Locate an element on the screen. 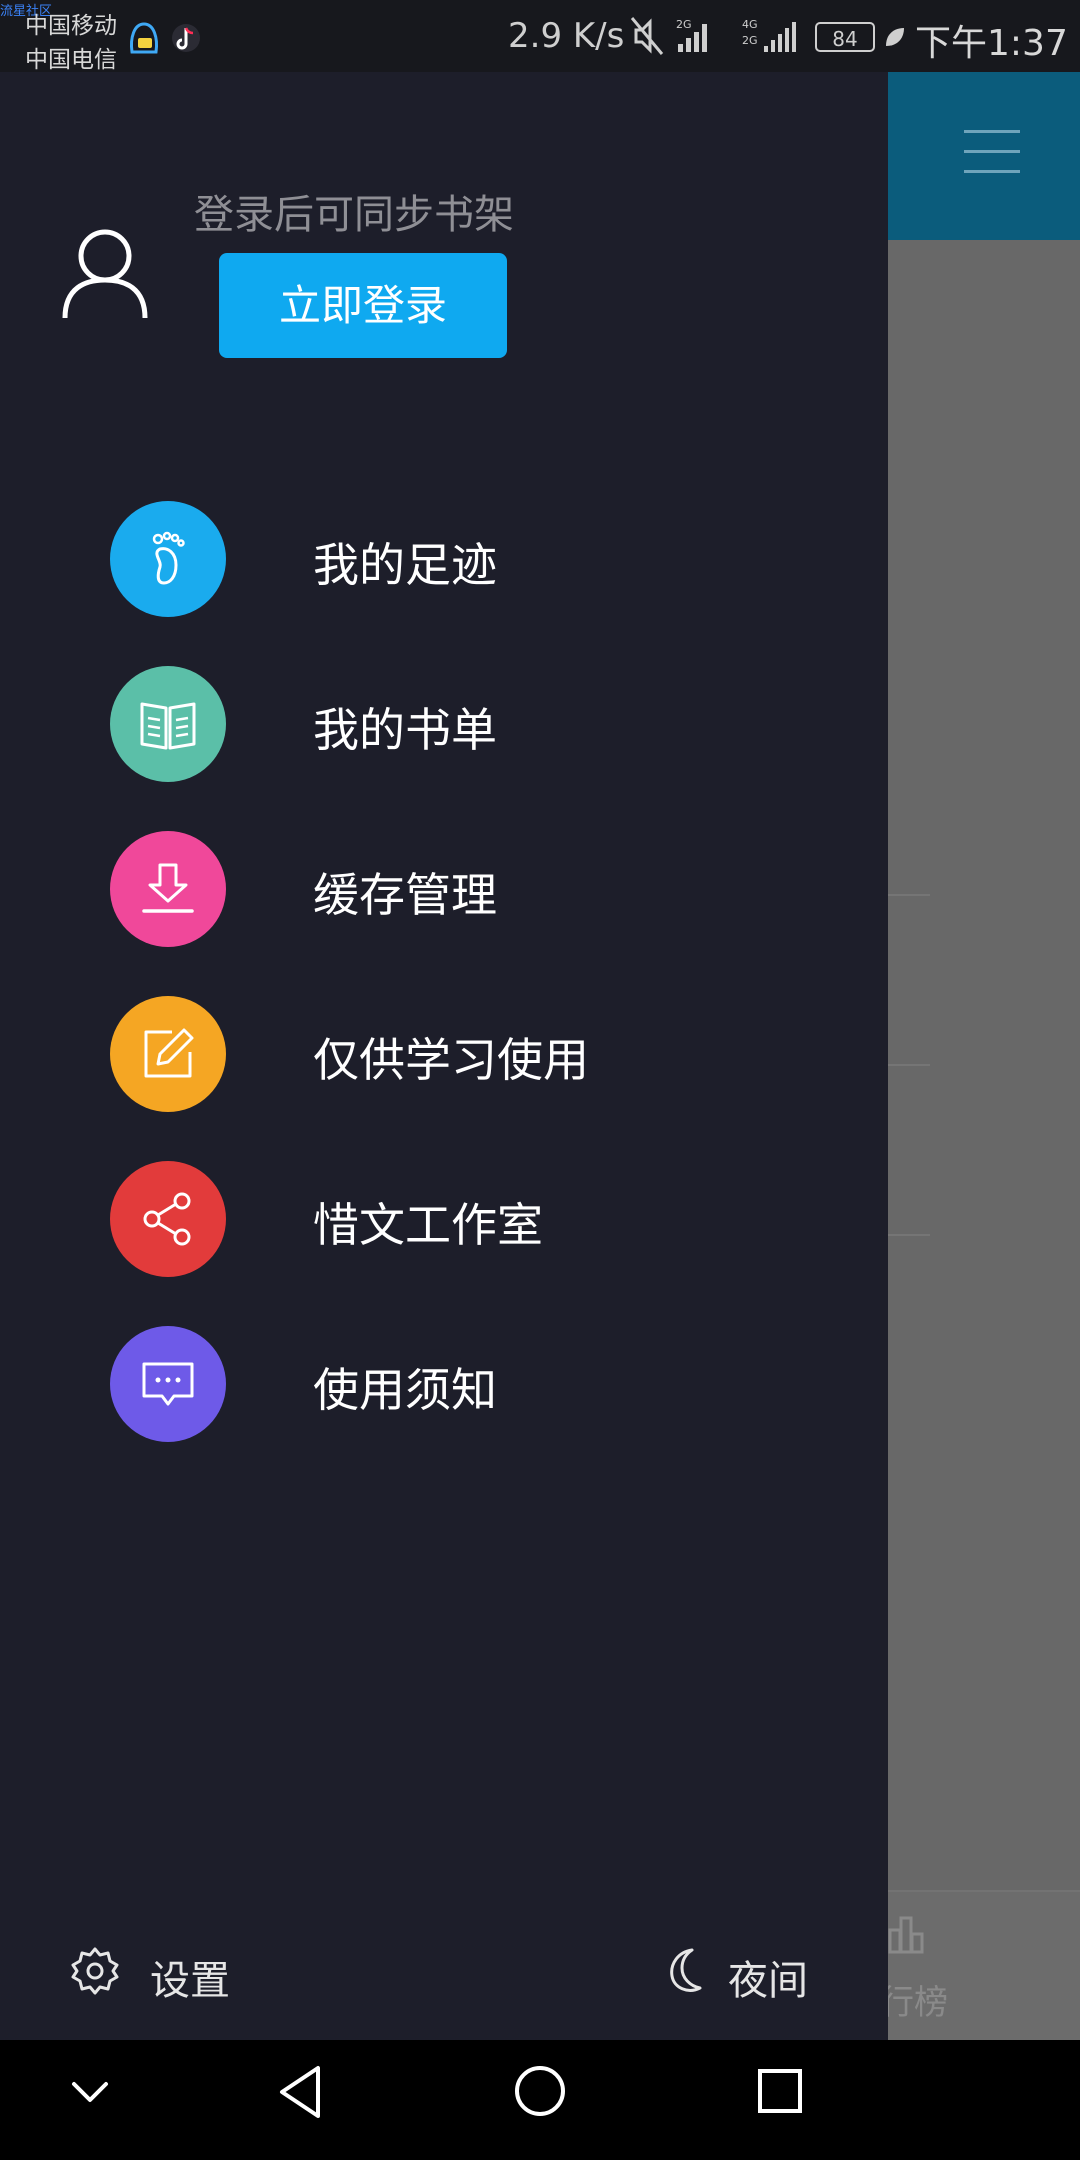  ranking-icon is located at coordinates (906, 1935).